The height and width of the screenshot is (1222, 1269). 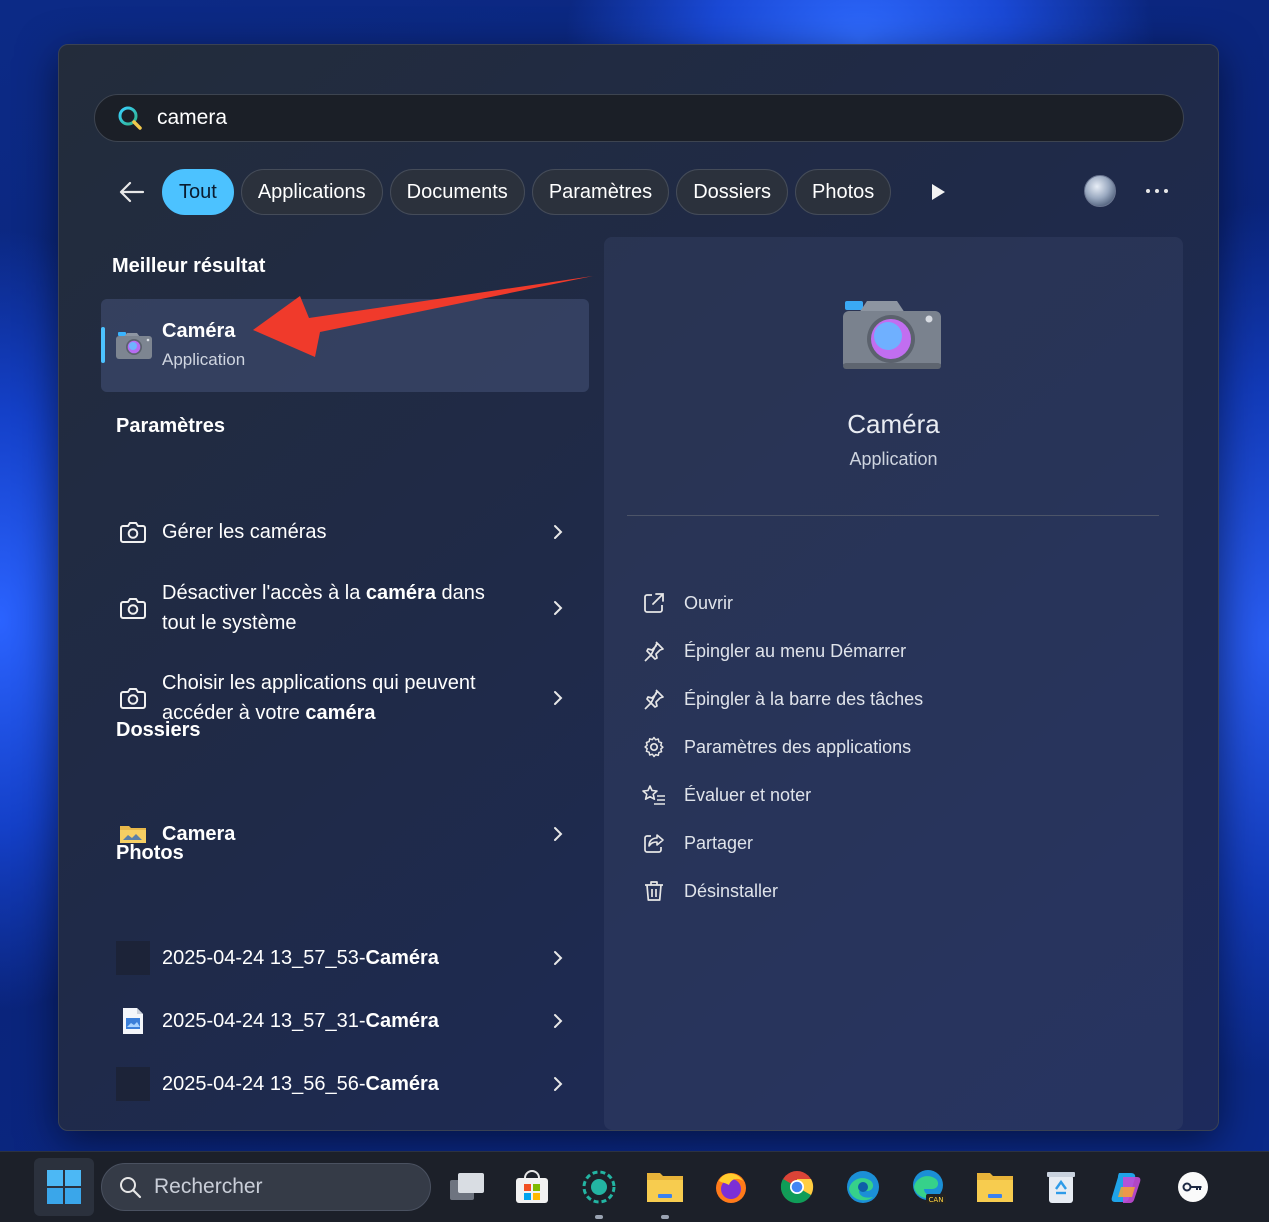 I want to click on preview-app-name: Caméra, so click(x=893, y=424).